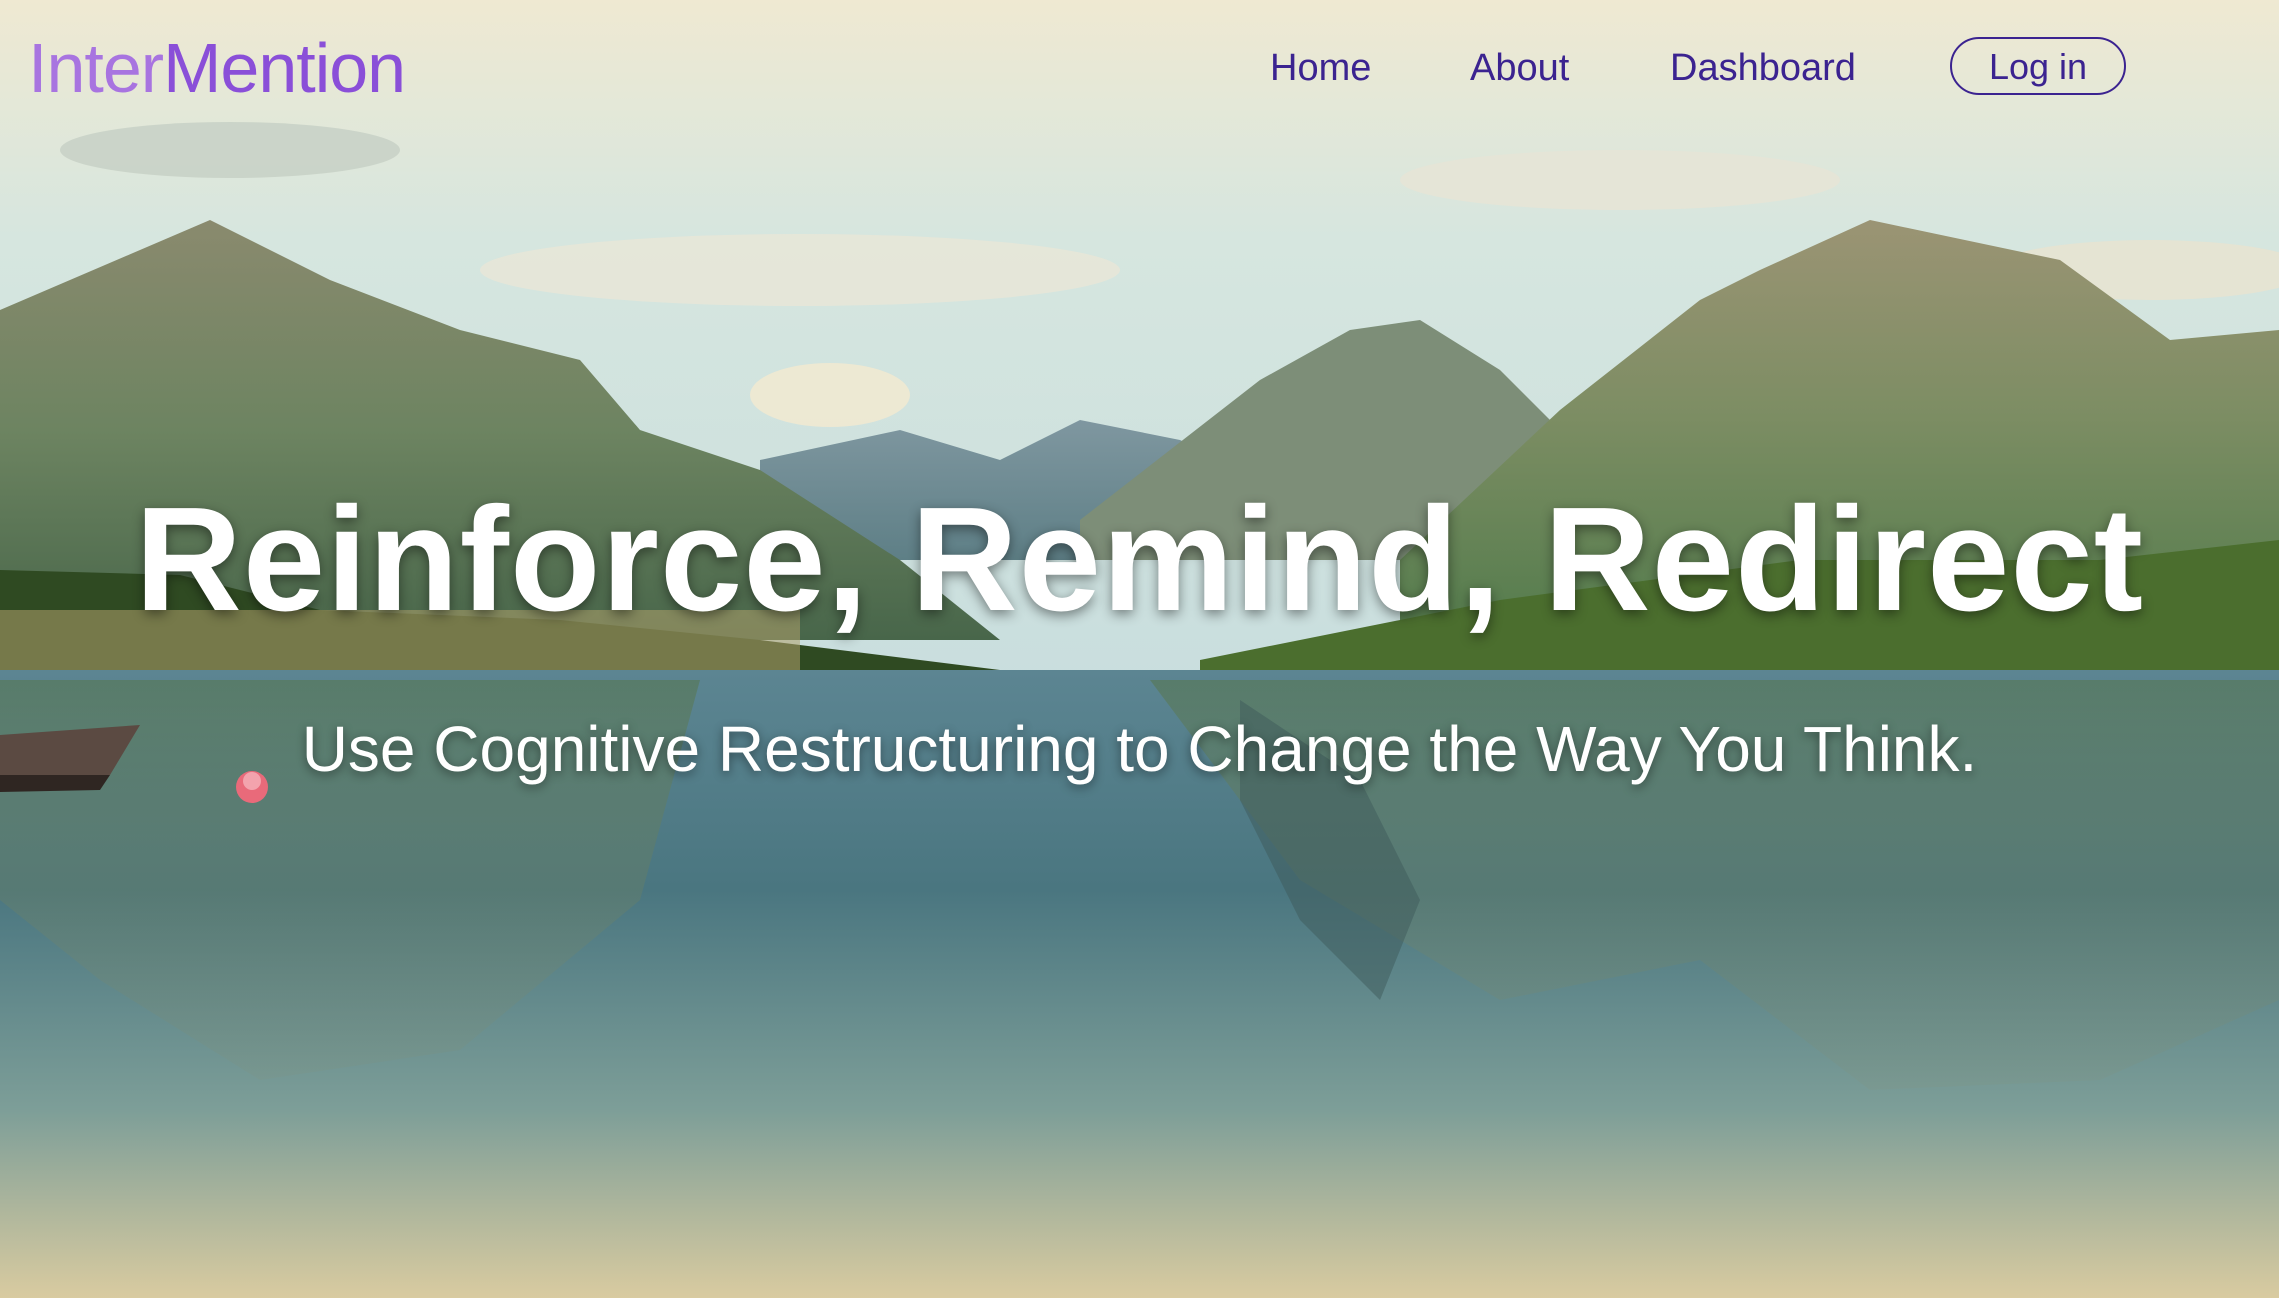 The width and height of the screenshot is (2279, 1298). I want to click on brand-name-part2: Mention, so click(284, 68).